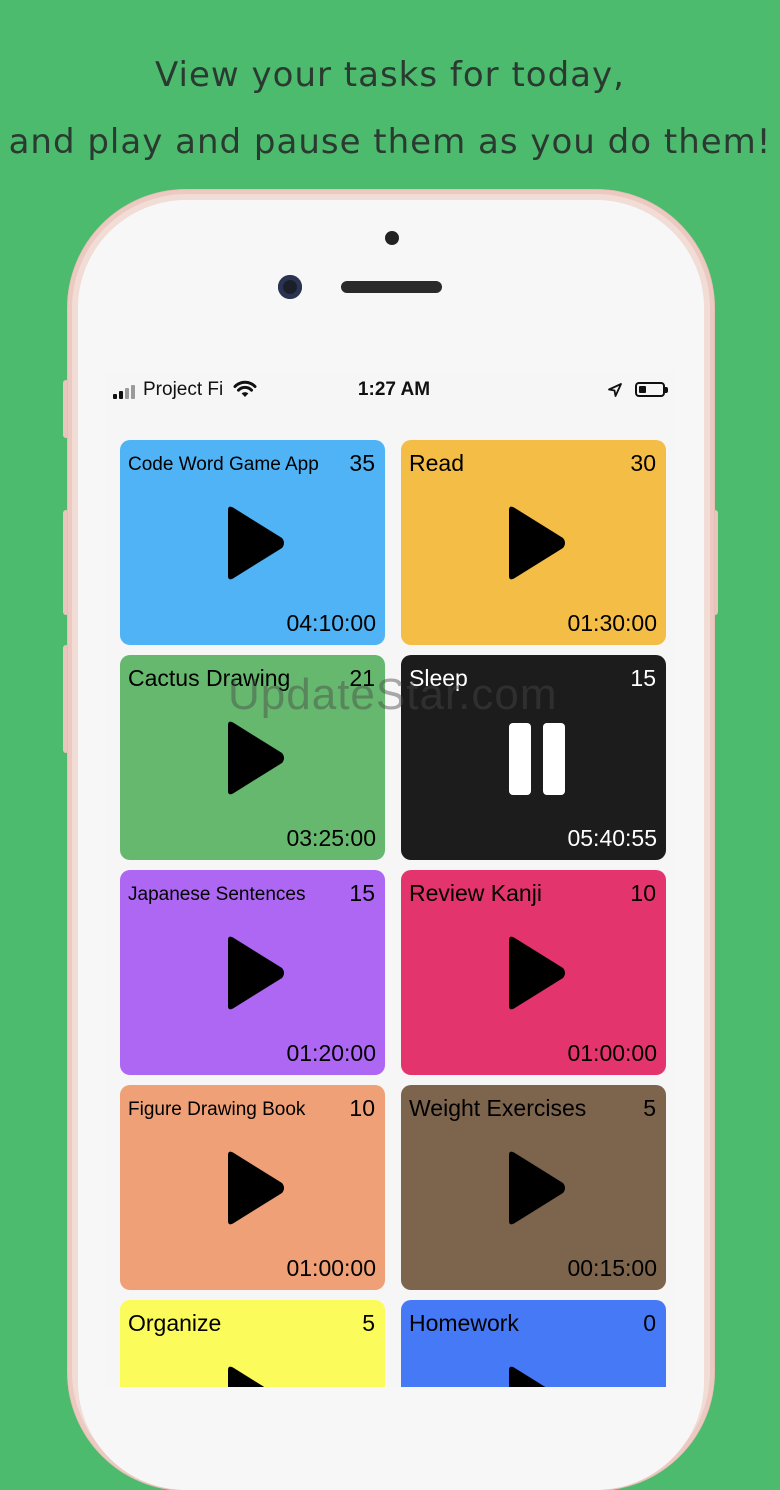  I want to click on task-card: Review Kanji 10 01:00:00, so click(533, 972).